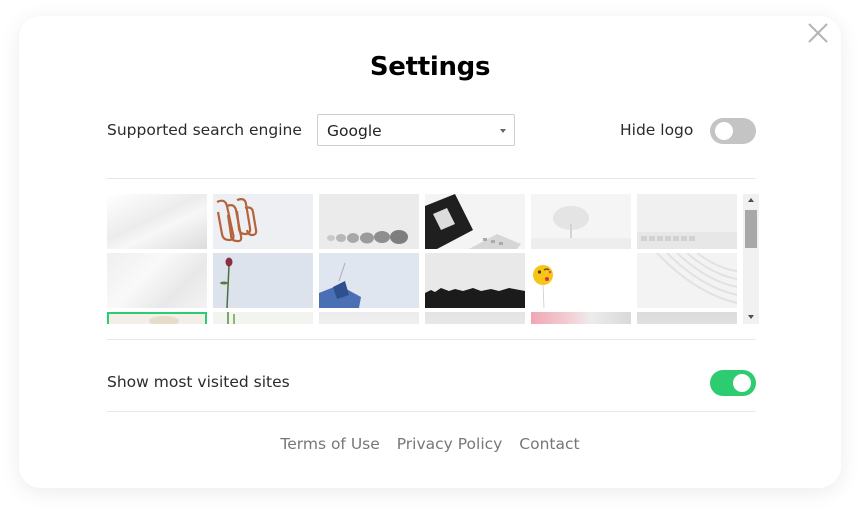 The width and height of the screenshot is (860, 521). I want to click on scrollbar-thumb, so click(751, 229).